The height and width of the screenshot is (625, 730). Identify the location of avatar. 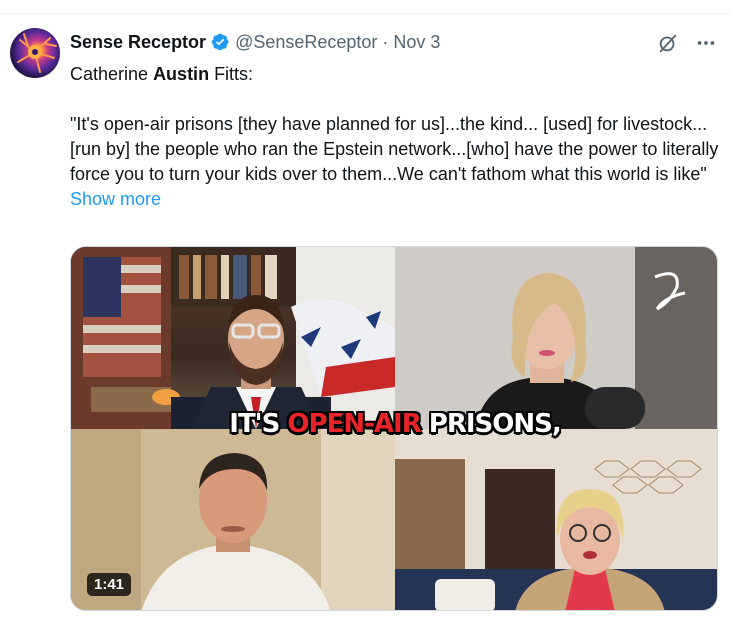
(35, 53).